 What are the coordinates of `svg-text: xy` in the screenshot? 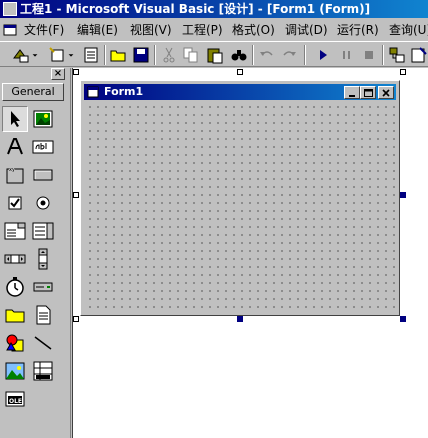 It's located at (12, 170).